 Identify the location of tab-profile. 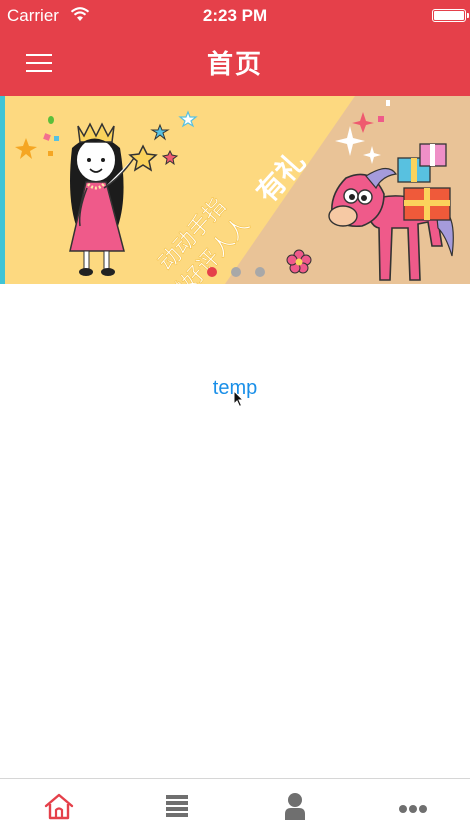
(294, 800).